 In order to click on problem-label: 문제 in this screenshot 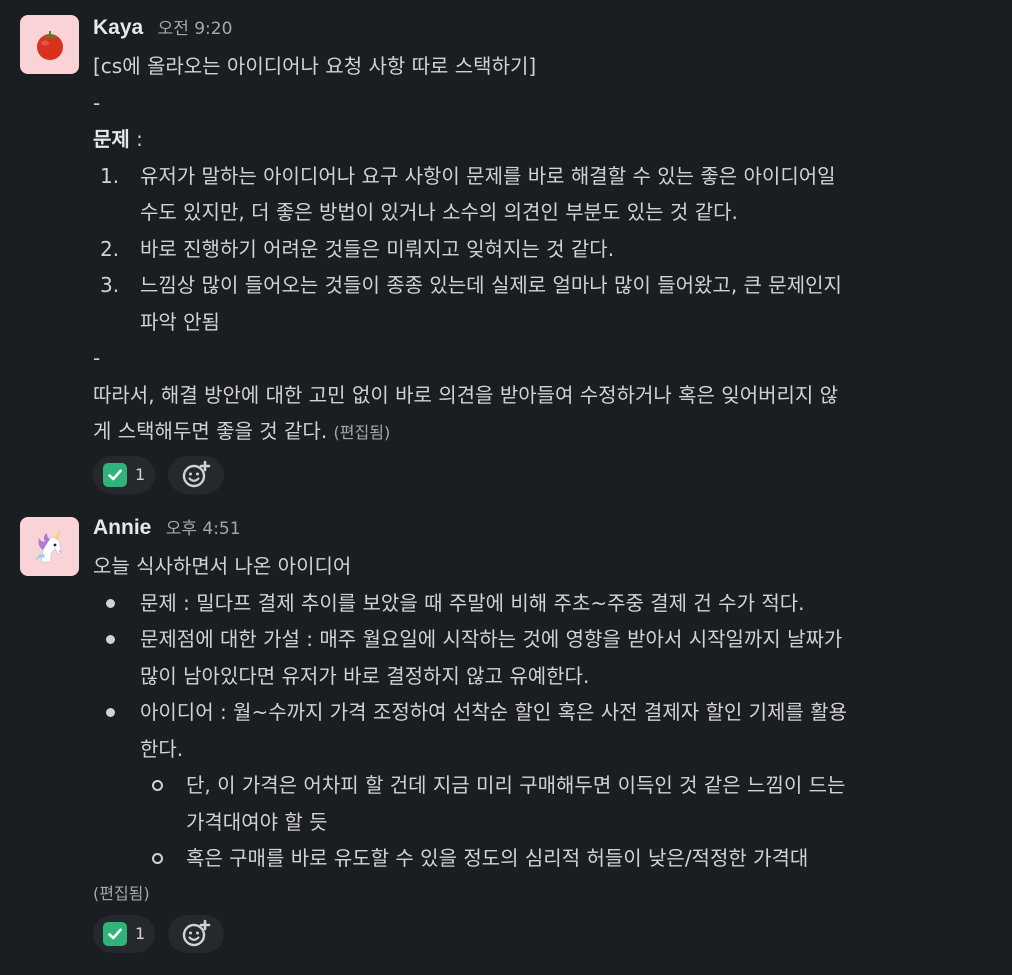, I will do `click(111, 139)`.